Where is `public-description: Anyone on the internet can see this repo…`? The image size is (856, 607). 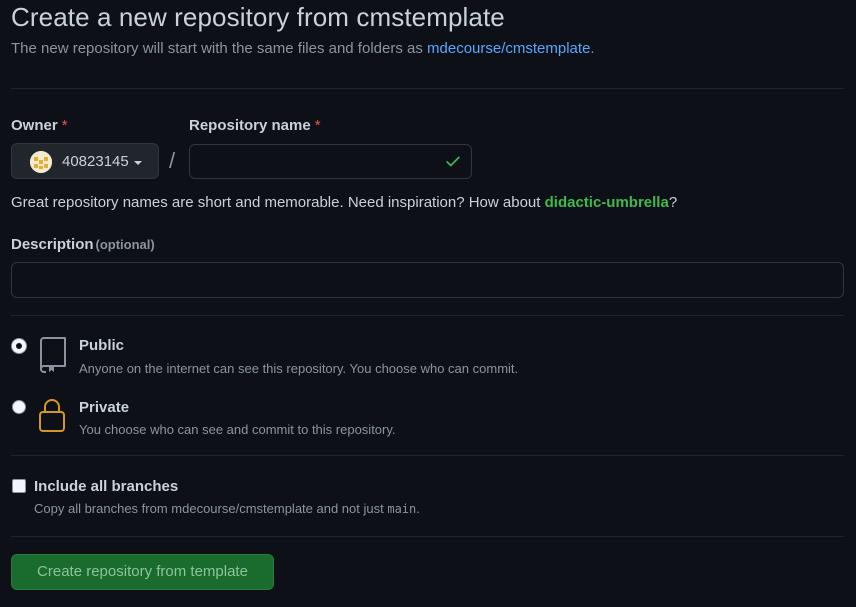 public-description: Anyone on the internet can see this repo… is located at coordinates (299, 368).